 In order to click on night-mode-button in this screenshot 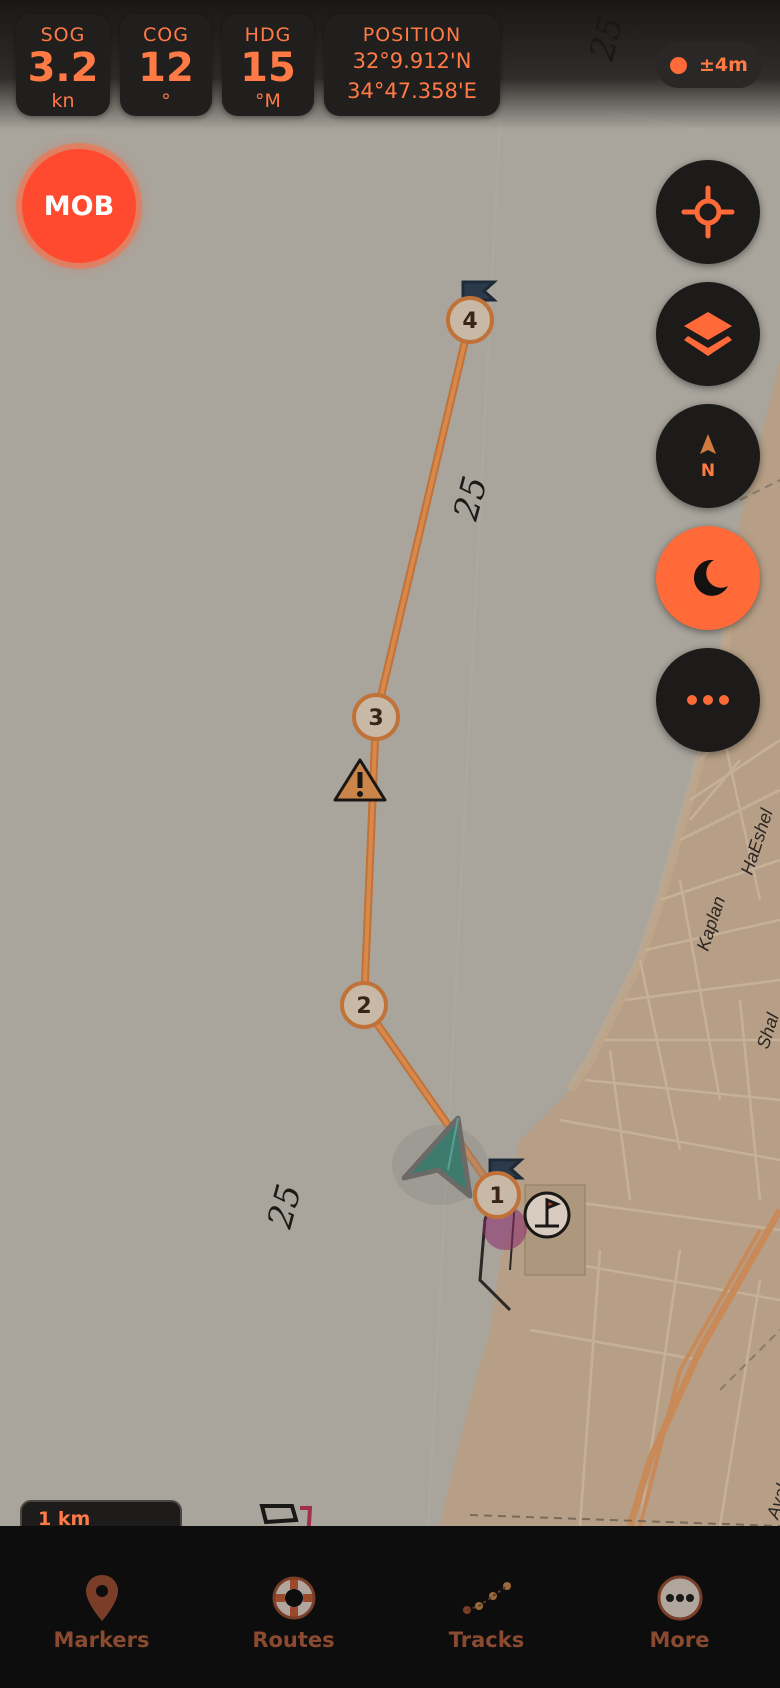, I will do `click(708, 578)`.